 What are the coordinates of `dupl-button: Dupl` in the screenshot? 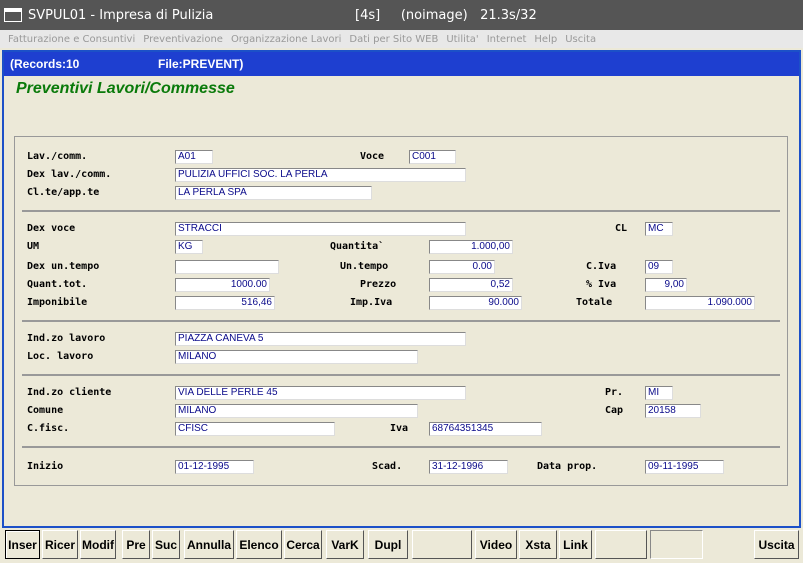 It's located at (388, 544).